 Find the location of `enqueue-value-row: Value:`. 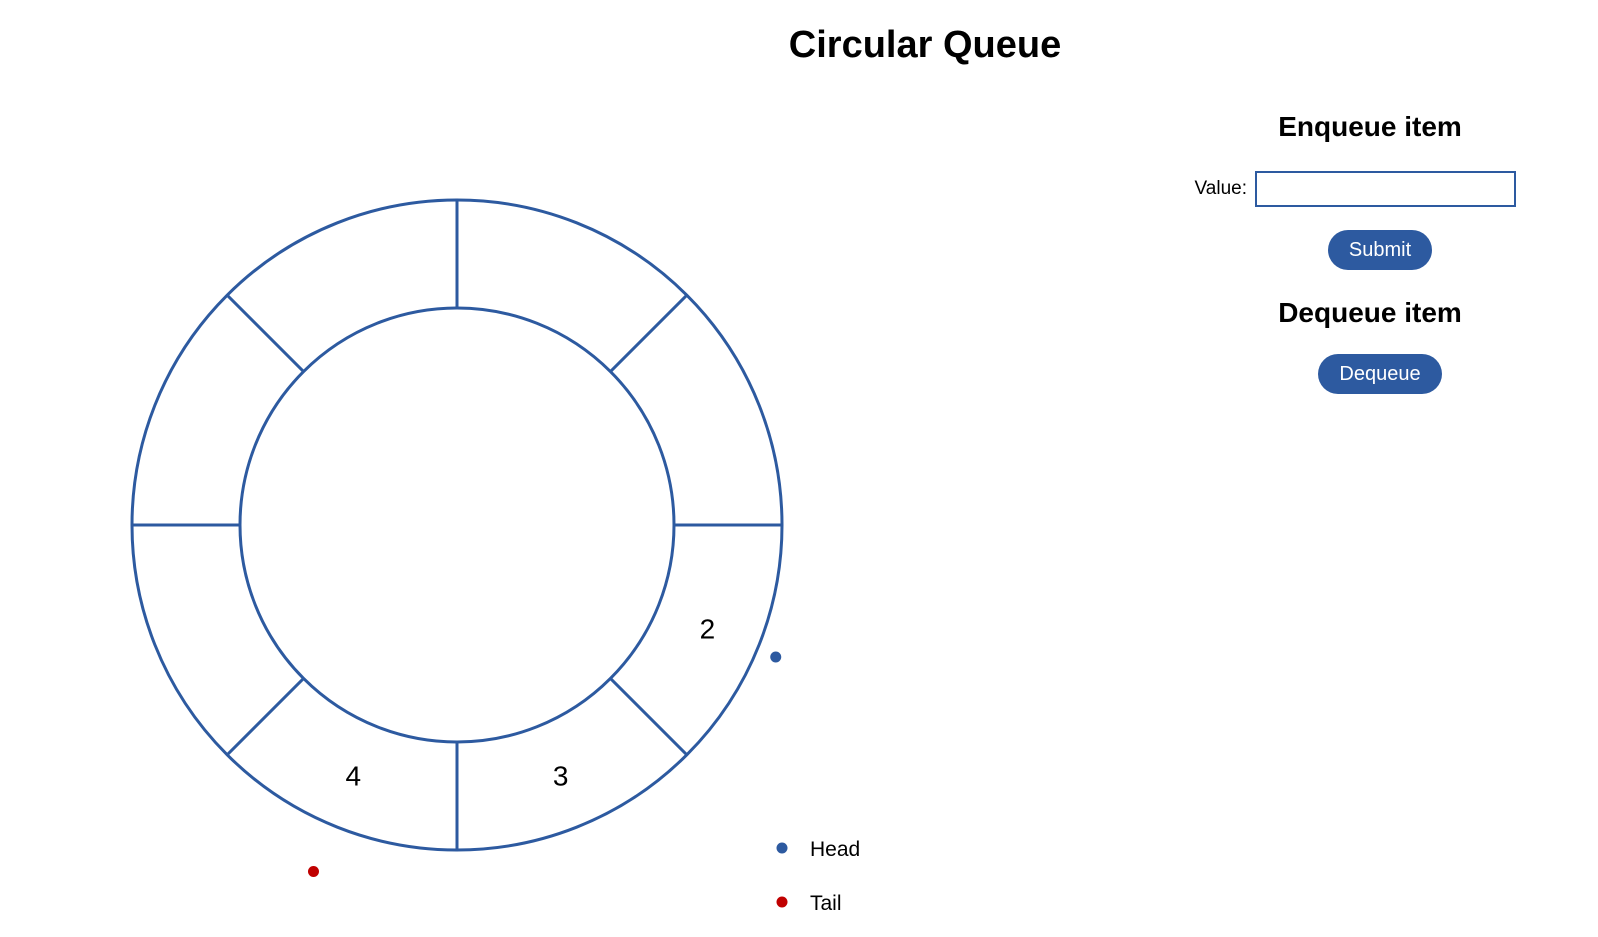

enqueue-value-row: Value: is located at coordinates (1360, 189).